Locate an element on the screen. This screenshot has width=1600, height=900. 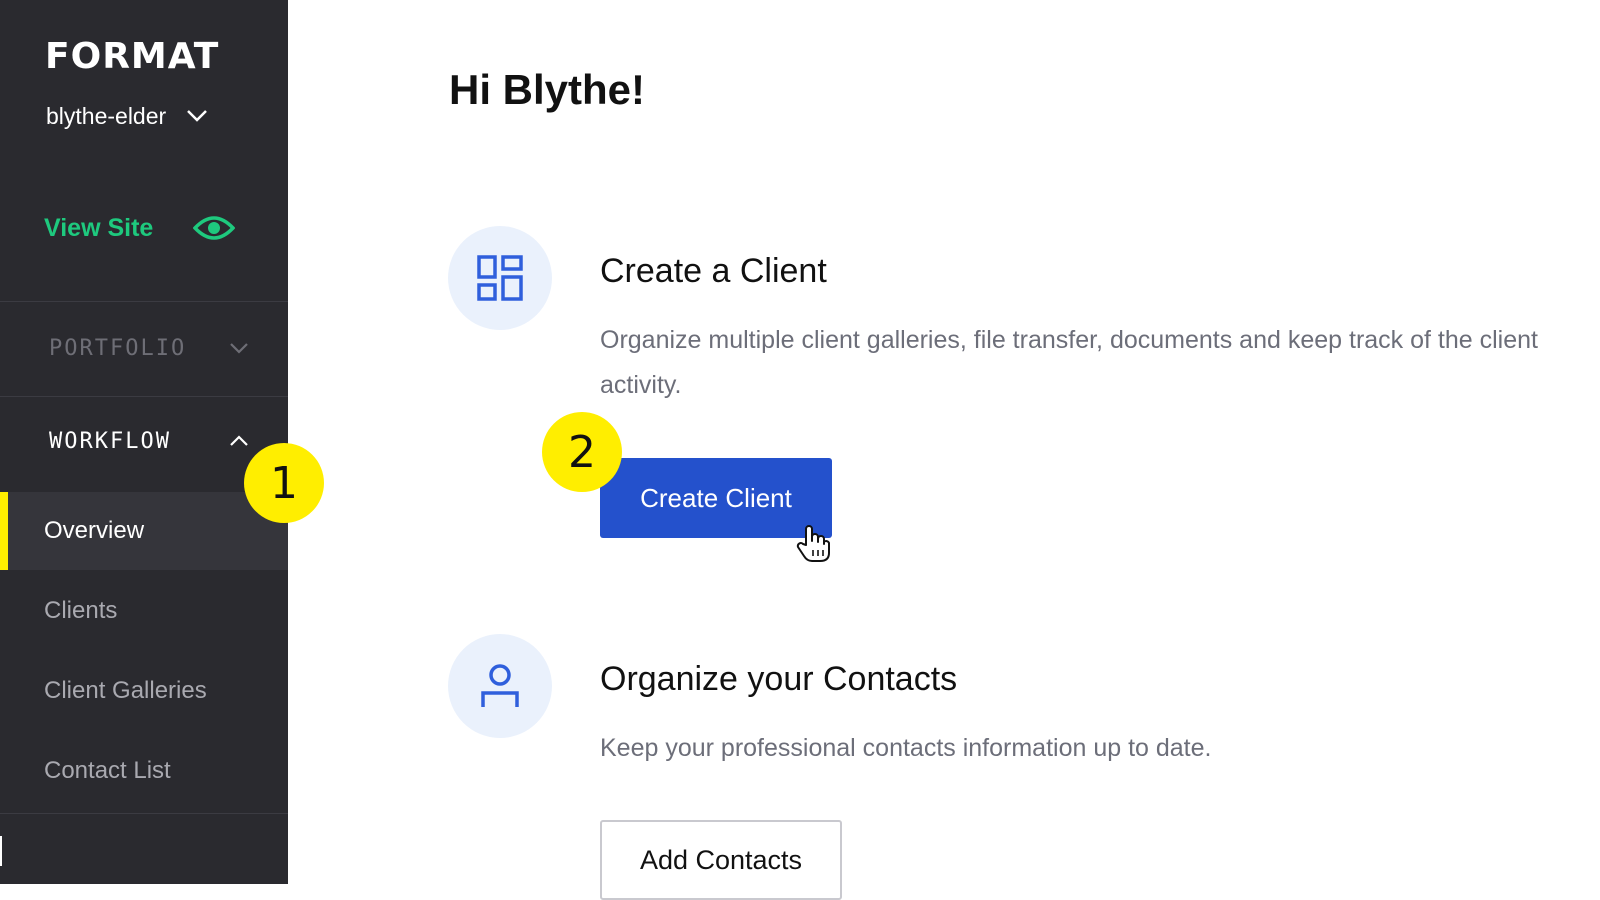
page-title: Hi Blythe! is located at coordinates (547, 89).